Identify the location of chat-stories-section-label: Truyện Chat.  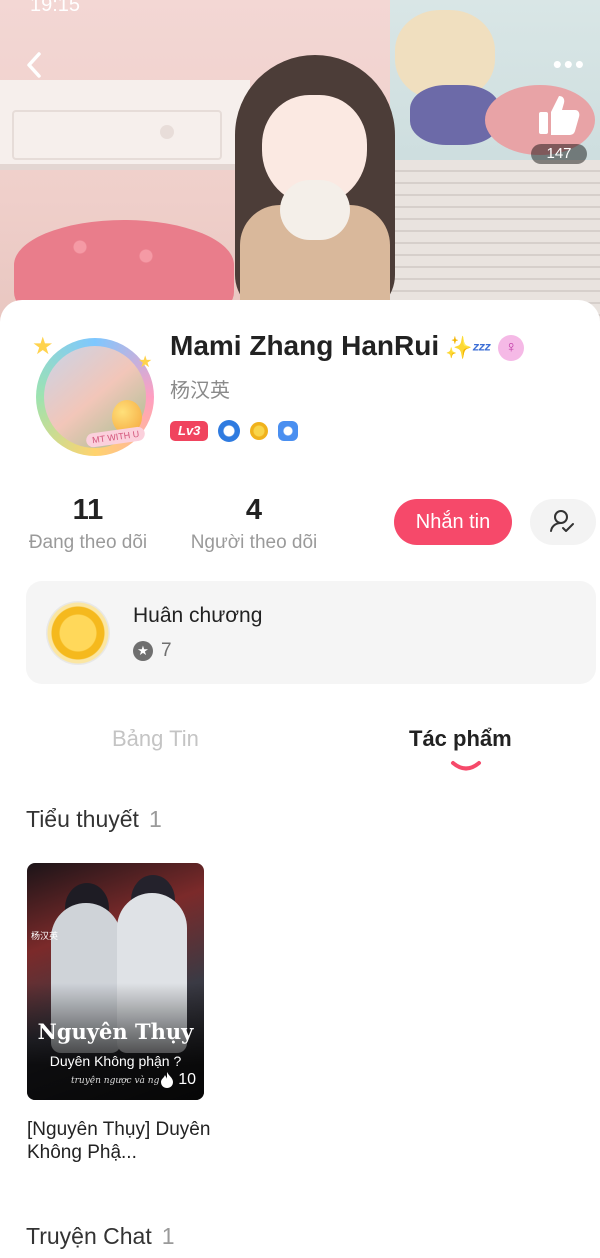
(89, 1236).